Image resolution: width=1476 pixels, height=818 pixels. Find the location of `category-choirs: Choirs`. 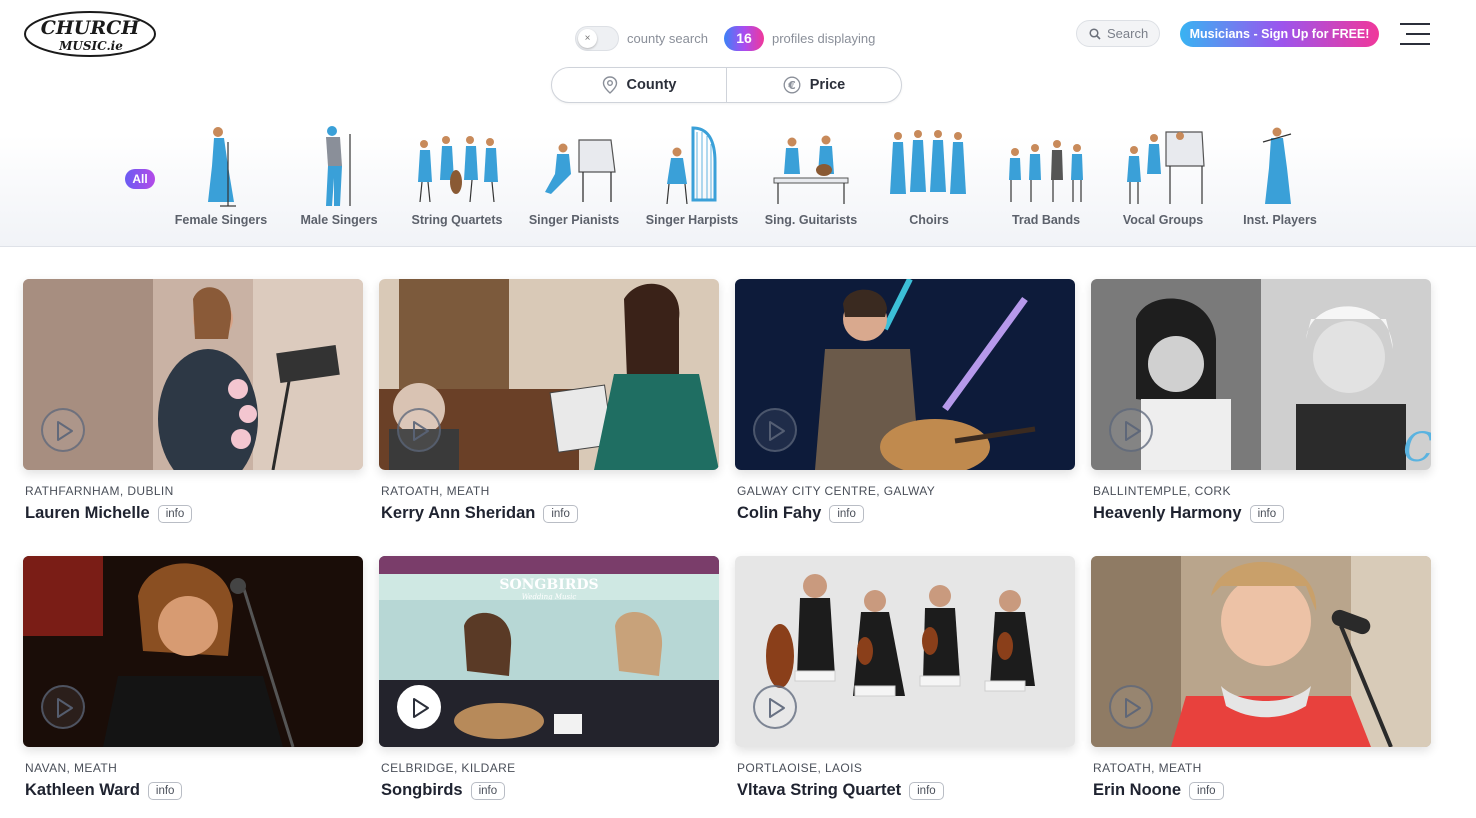

category-choirs: Choirs is located at coordinates (929, 177).